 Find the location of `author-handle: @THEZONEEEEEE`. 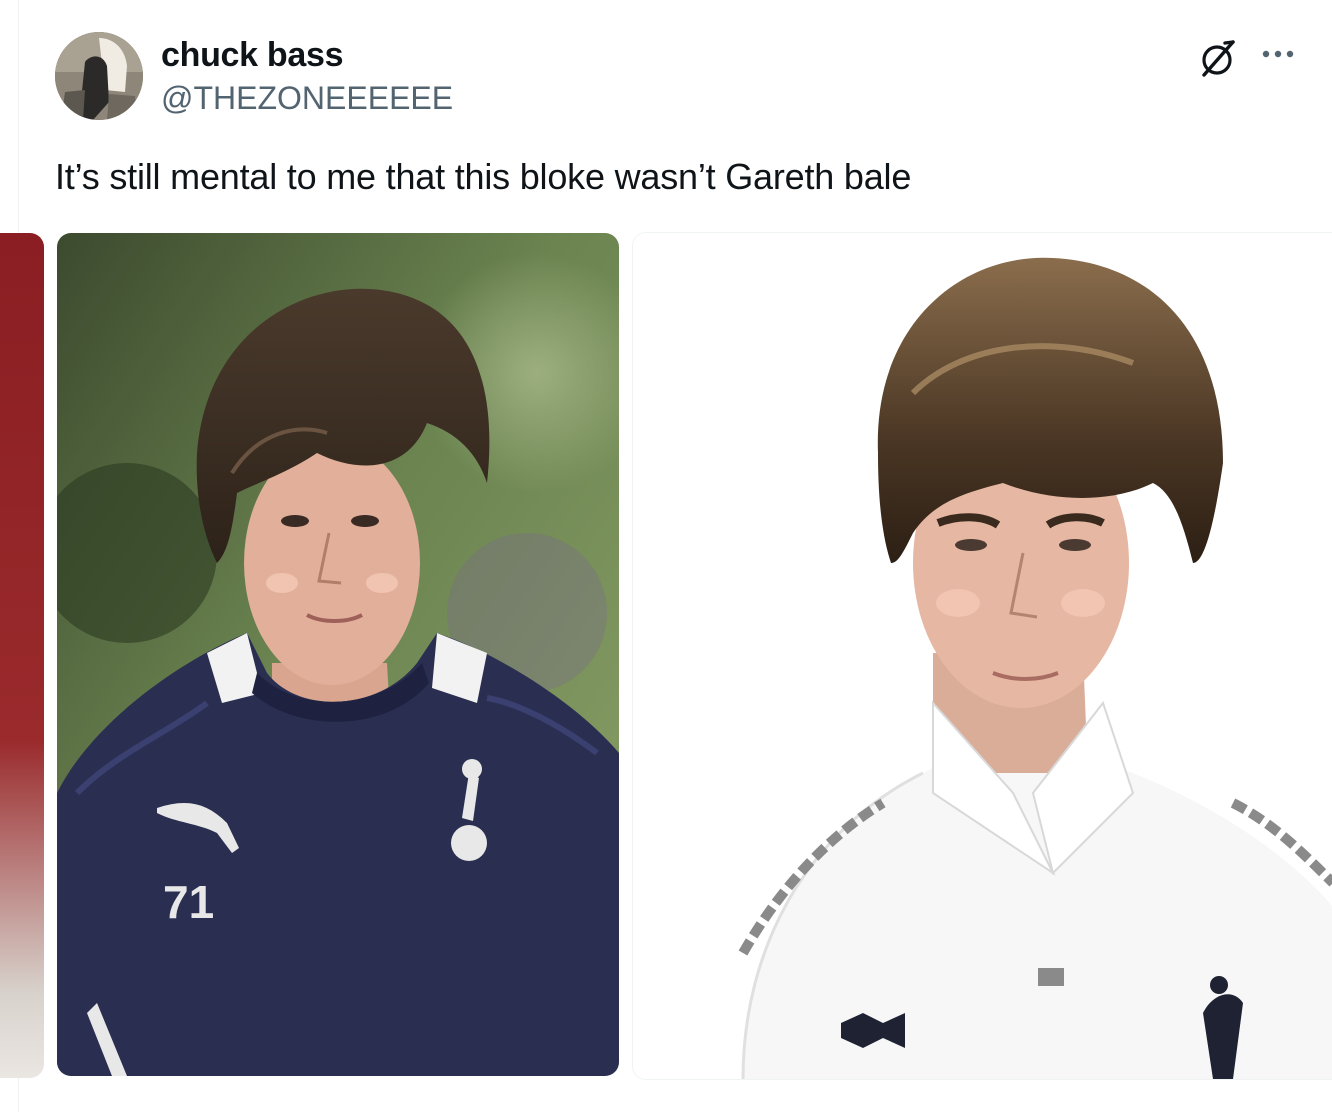

author-handle: @THEZONEEEEEE is located at coordinates (307, 98).